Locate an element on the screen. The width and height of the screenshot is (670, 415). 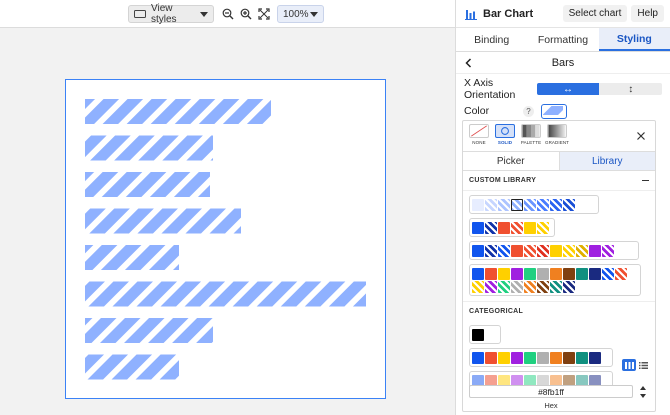
close-icon is located at coordinates (641, 136).